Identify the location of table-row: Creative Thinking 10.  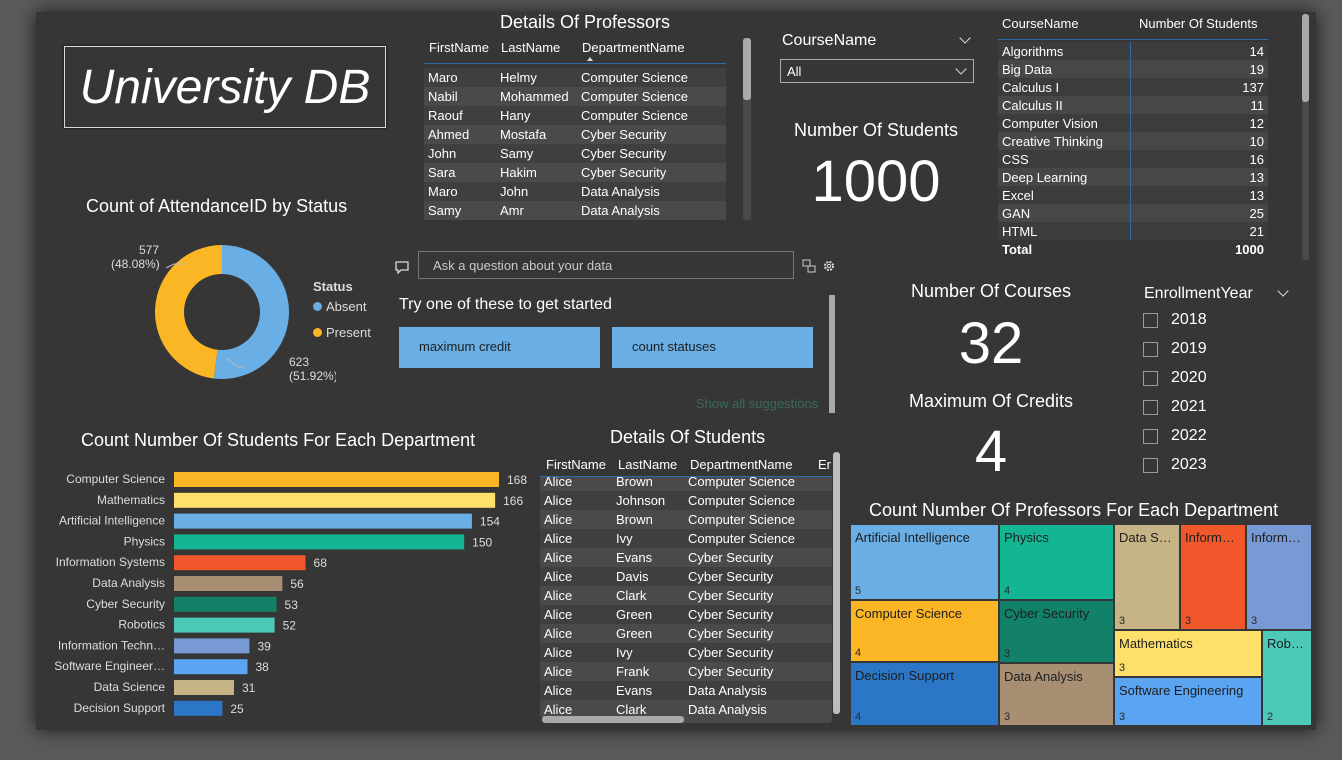
(1133, 141).